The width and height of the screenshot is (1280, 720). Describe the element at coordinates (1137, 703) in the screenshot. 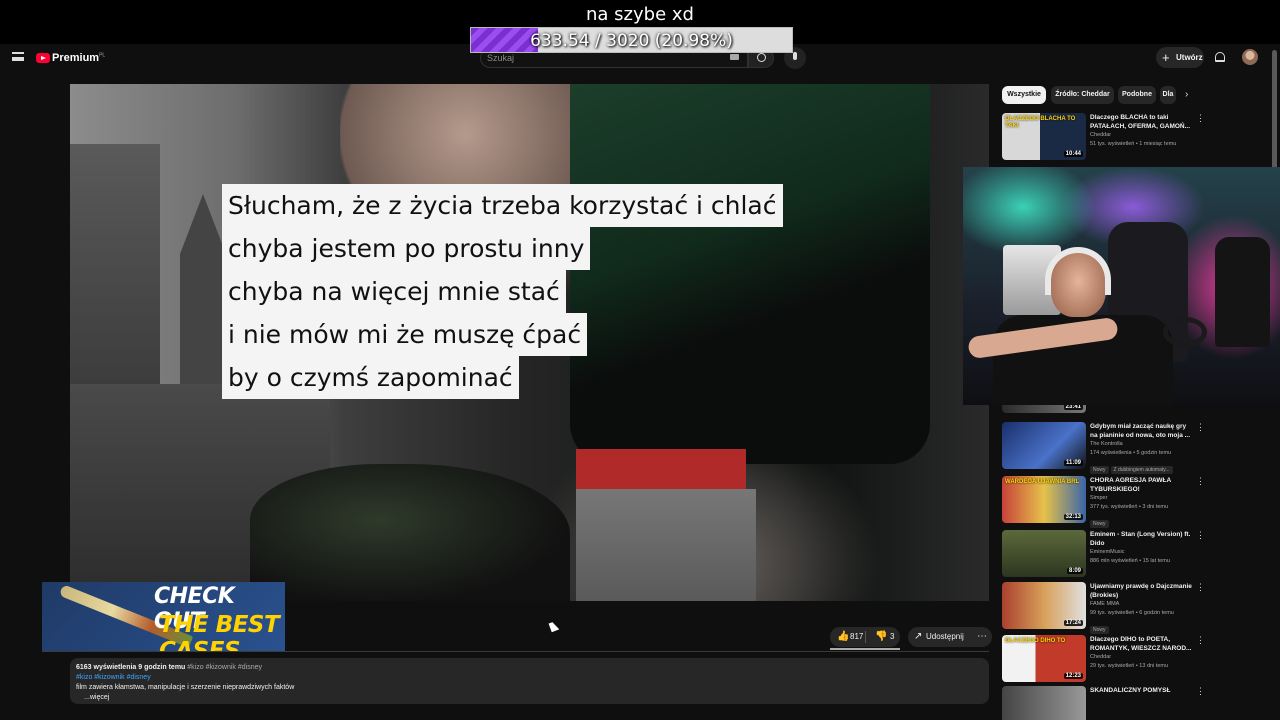

I see `recommended-video: SKANDALICZNY POMYSŁ ⋮` at that location.